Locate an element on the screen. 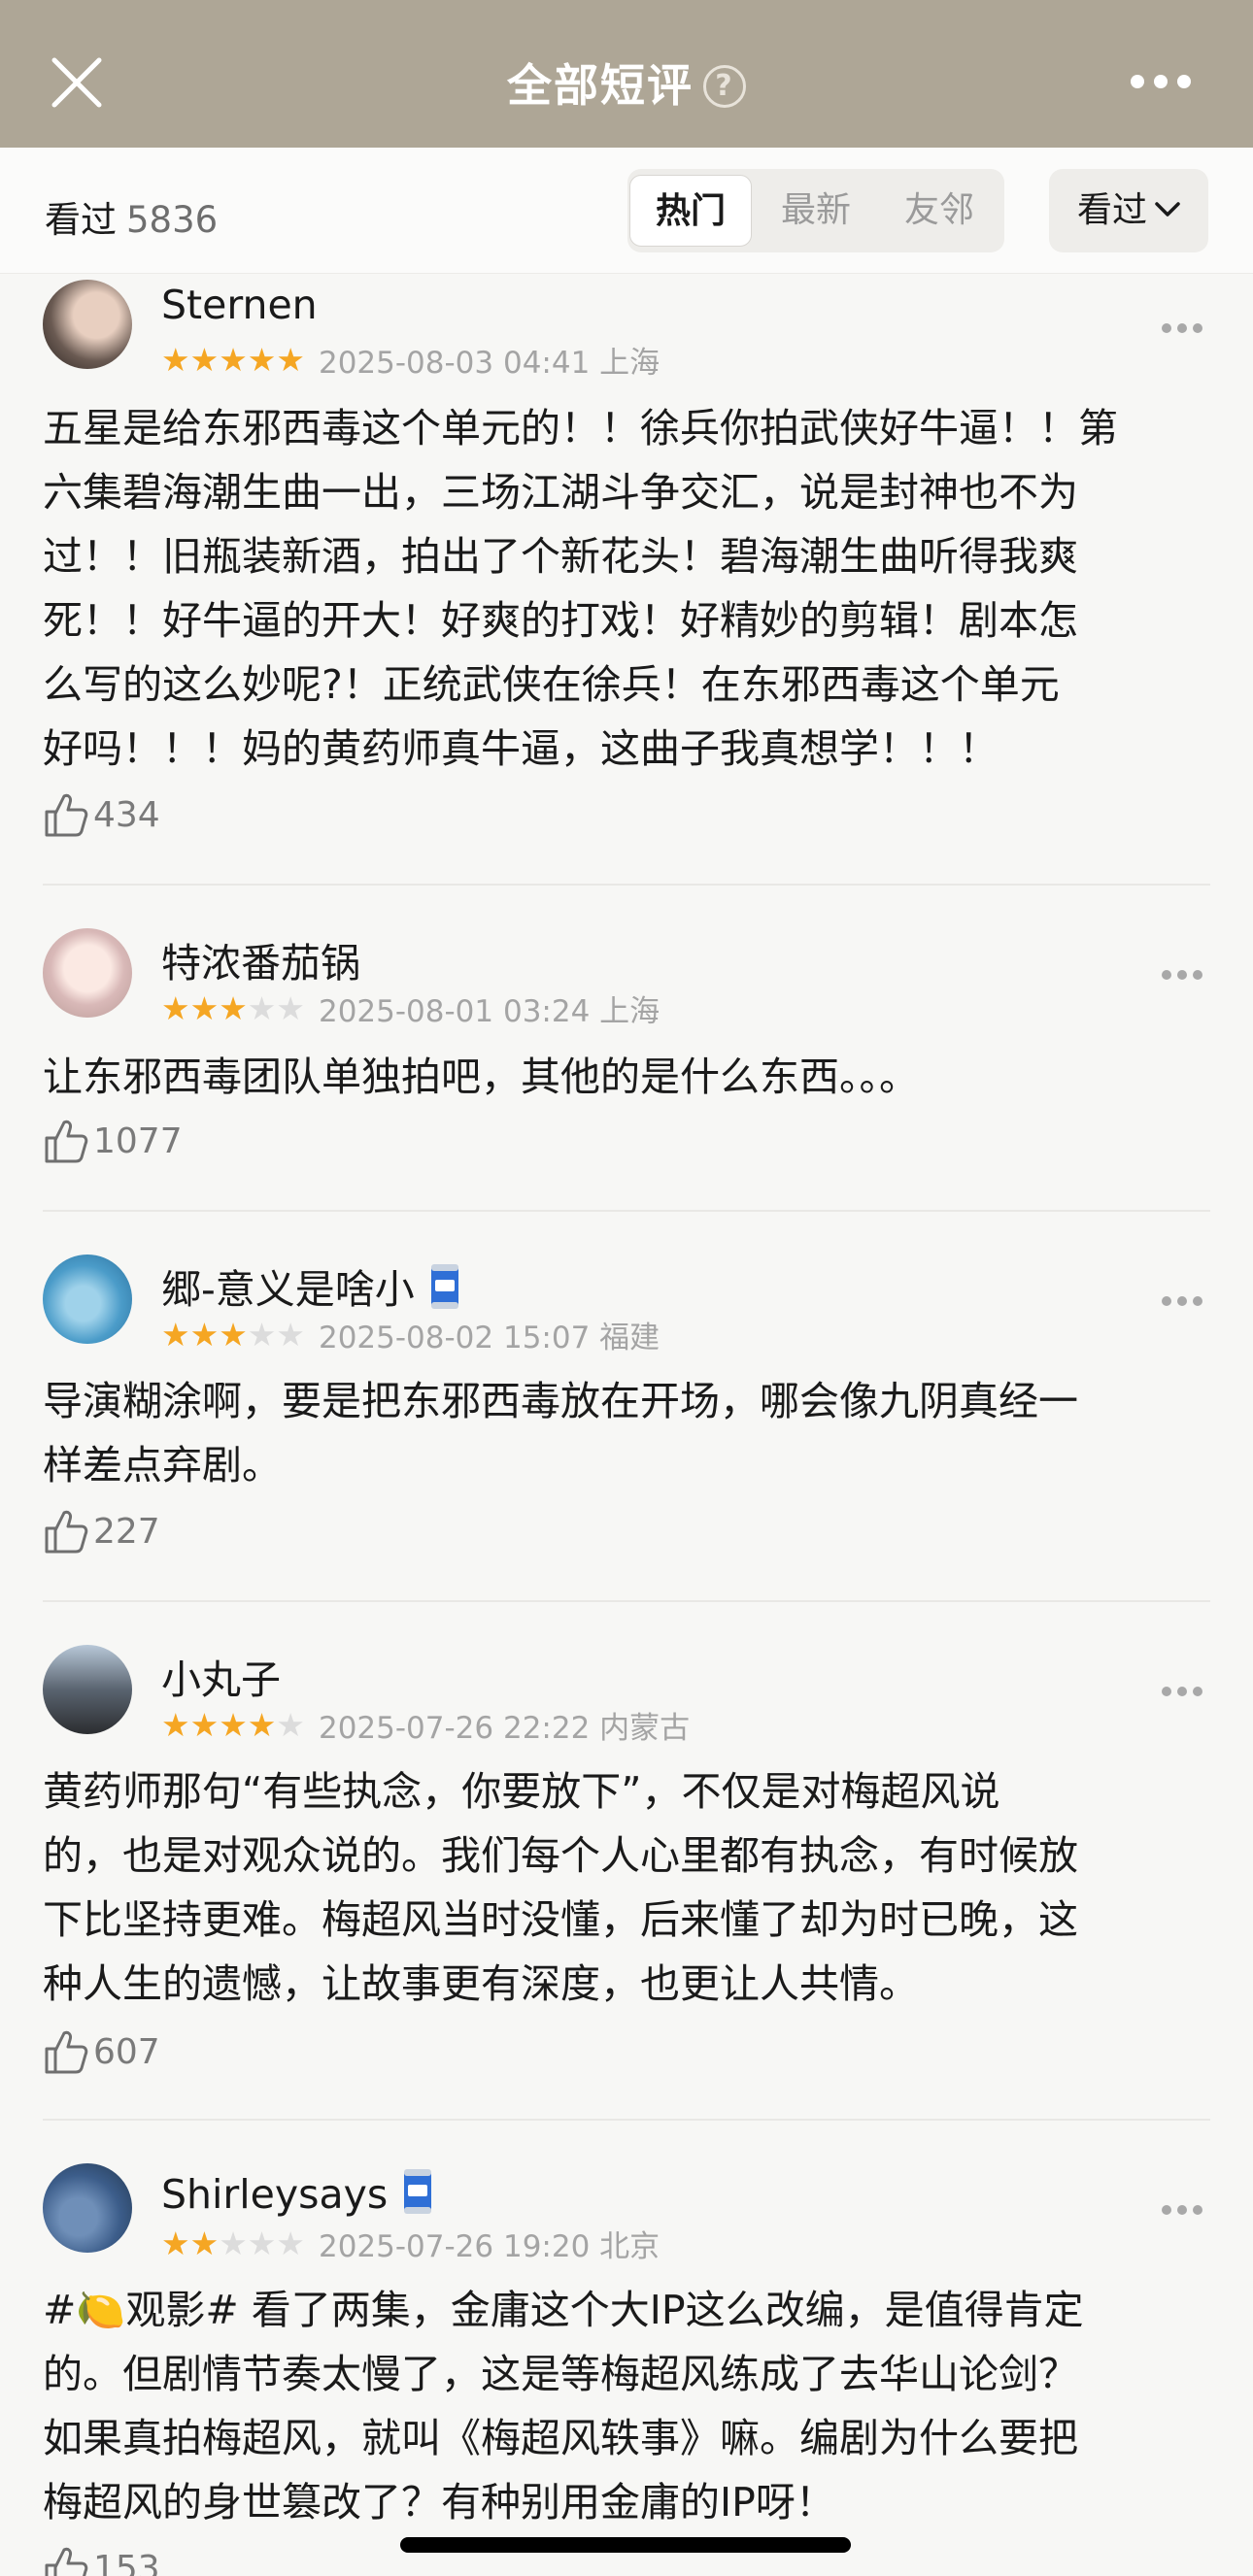  chevron-down-icon is located at coordinates (1167, 210).